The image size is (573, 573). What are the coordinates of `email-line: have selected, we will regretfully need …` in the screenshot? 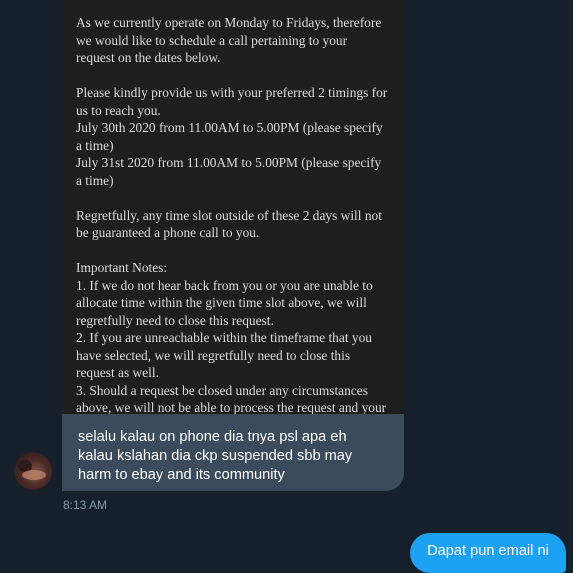 It's located at (213, 355).